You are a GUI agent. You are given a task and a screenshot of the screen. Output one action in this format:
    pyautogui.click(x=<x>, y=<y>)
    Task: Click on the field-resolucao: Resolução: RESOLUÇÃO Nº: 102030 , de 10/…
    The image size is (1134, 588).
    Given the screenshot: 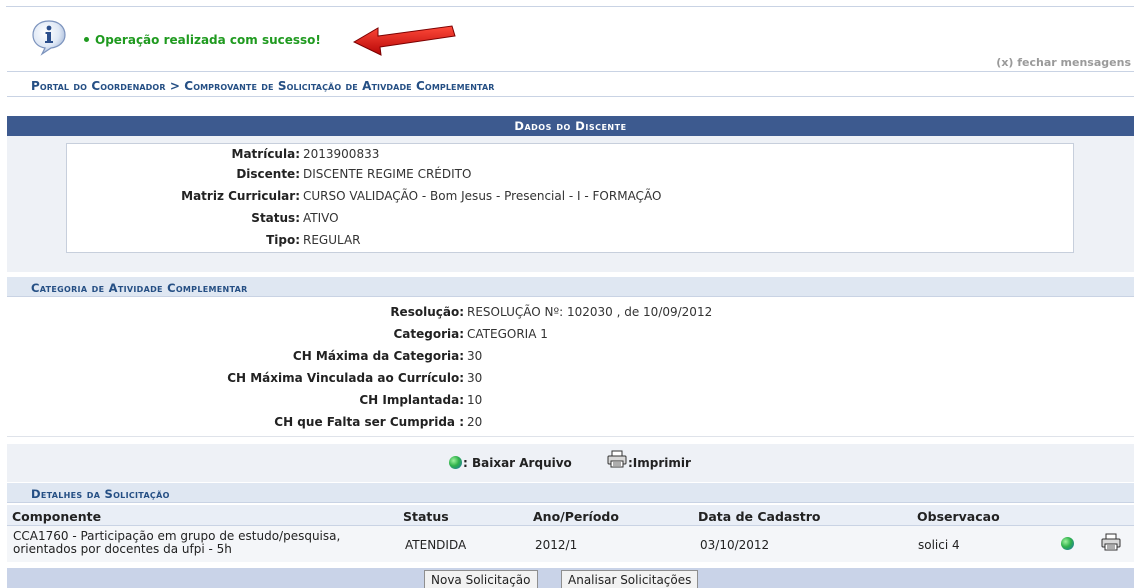 What is the action you would take?
    pyautogui.click(x=570, y=313)
    